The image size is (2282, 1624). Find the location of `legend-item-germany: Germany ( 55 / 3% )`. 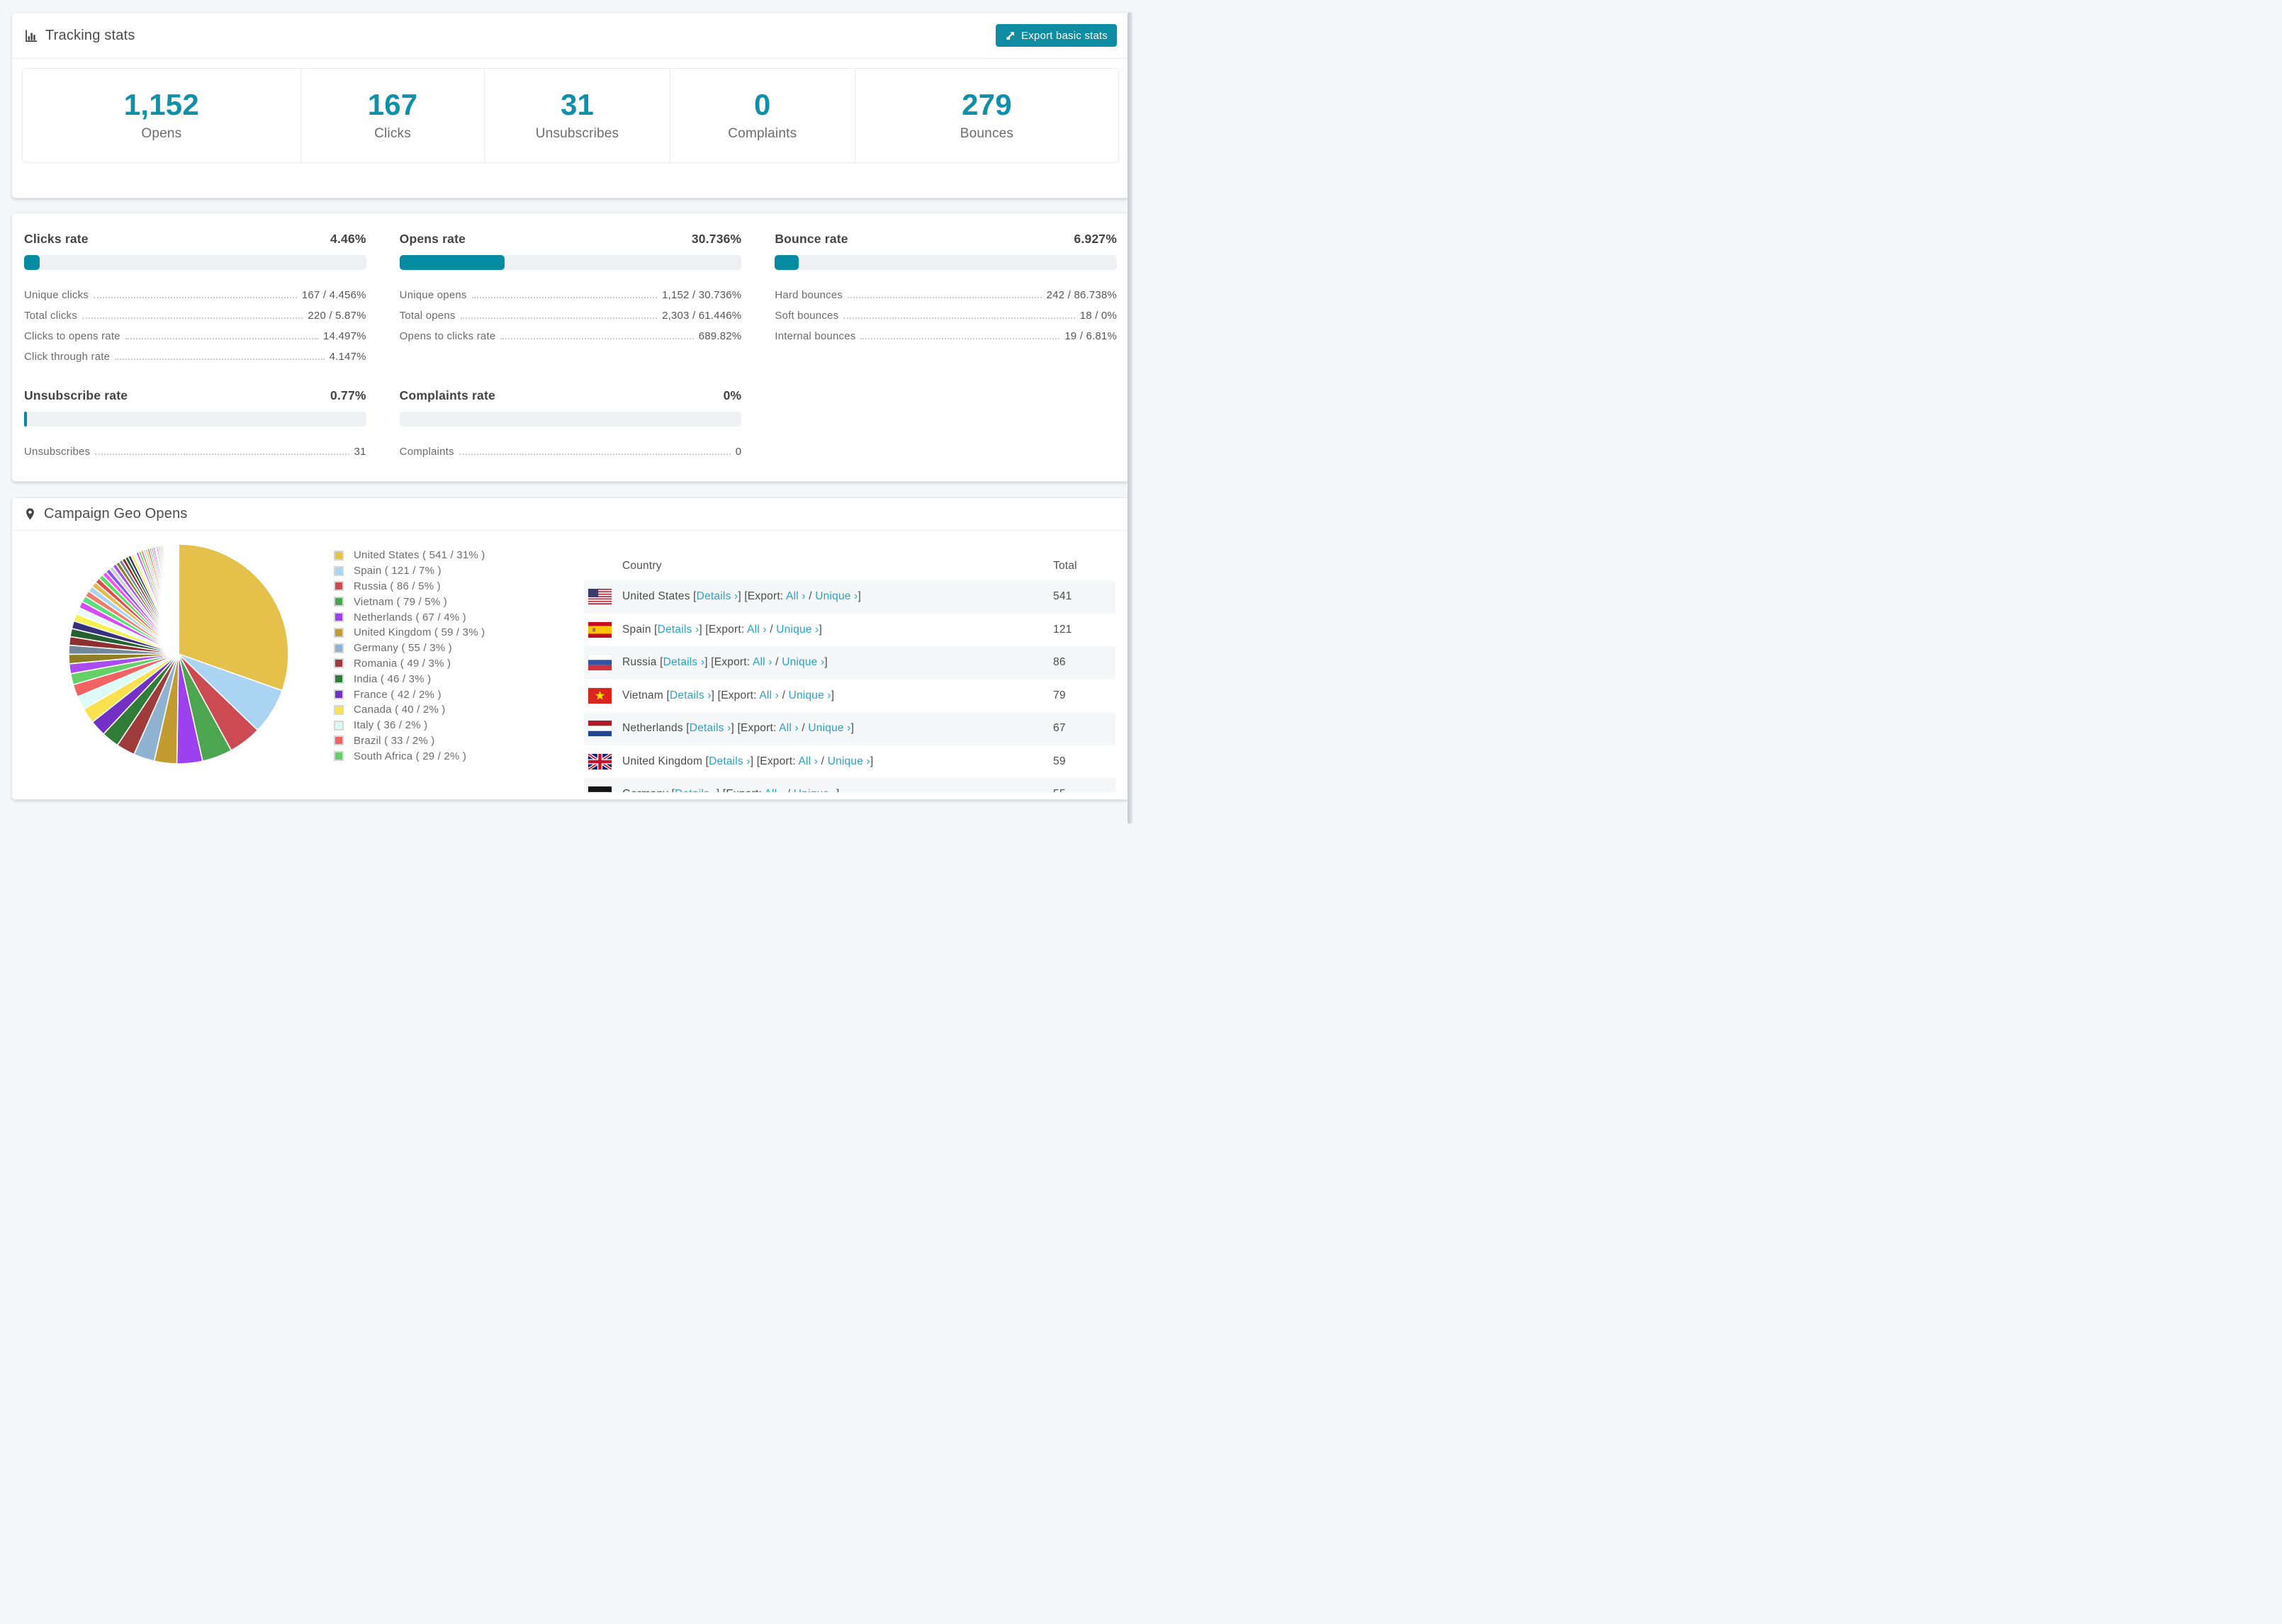

legend-item-germany: Germany ( 55 / 3% ) is located at coordinates (409, 648).